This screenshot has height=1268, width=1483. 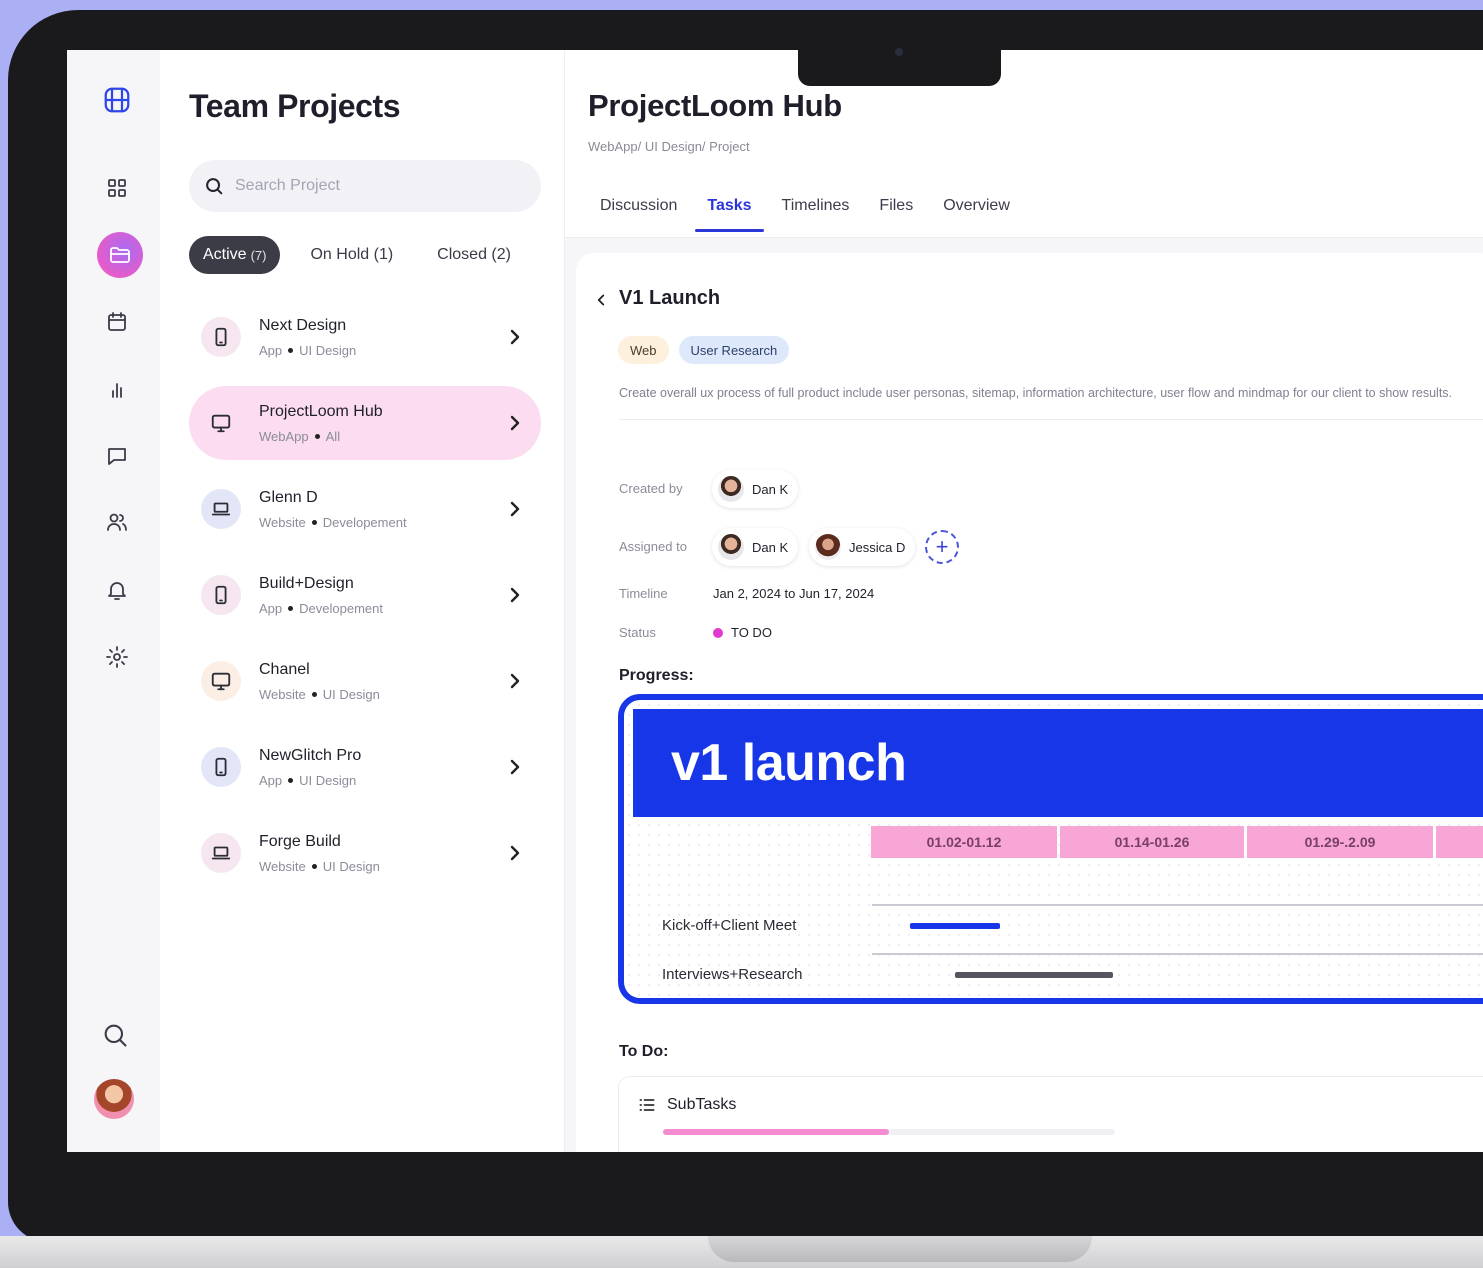 What do you see at coordinates (117, 100) in the screenshot?
I see `logo-icon` at bounding box center [117, 100].